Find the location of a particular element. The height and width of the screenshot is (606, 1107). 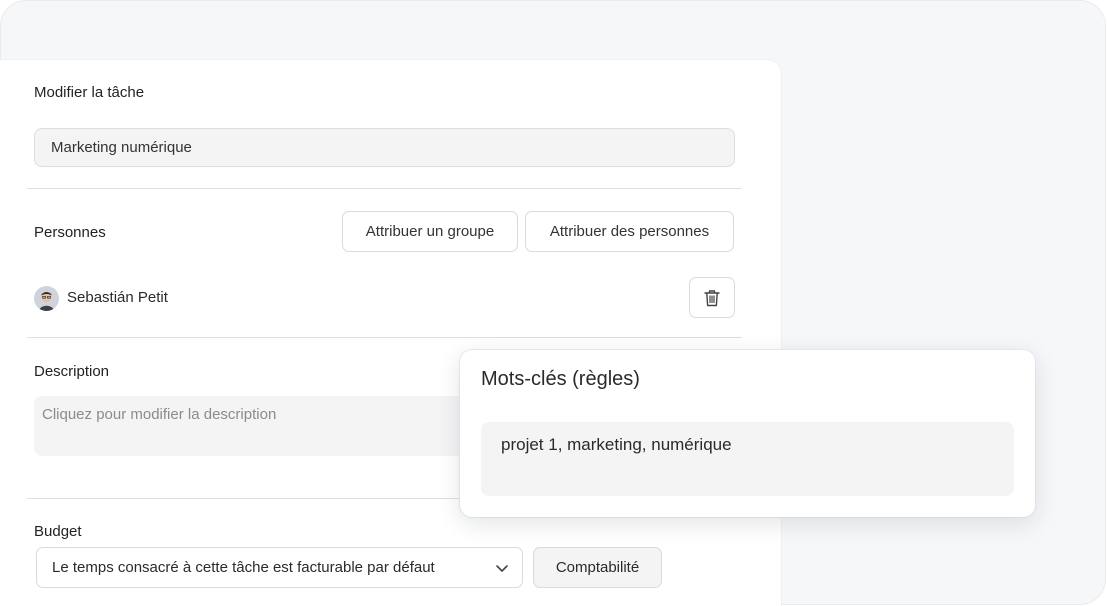

description-input: Cliquez pour modifier la description is located at coordinates (264, 426).